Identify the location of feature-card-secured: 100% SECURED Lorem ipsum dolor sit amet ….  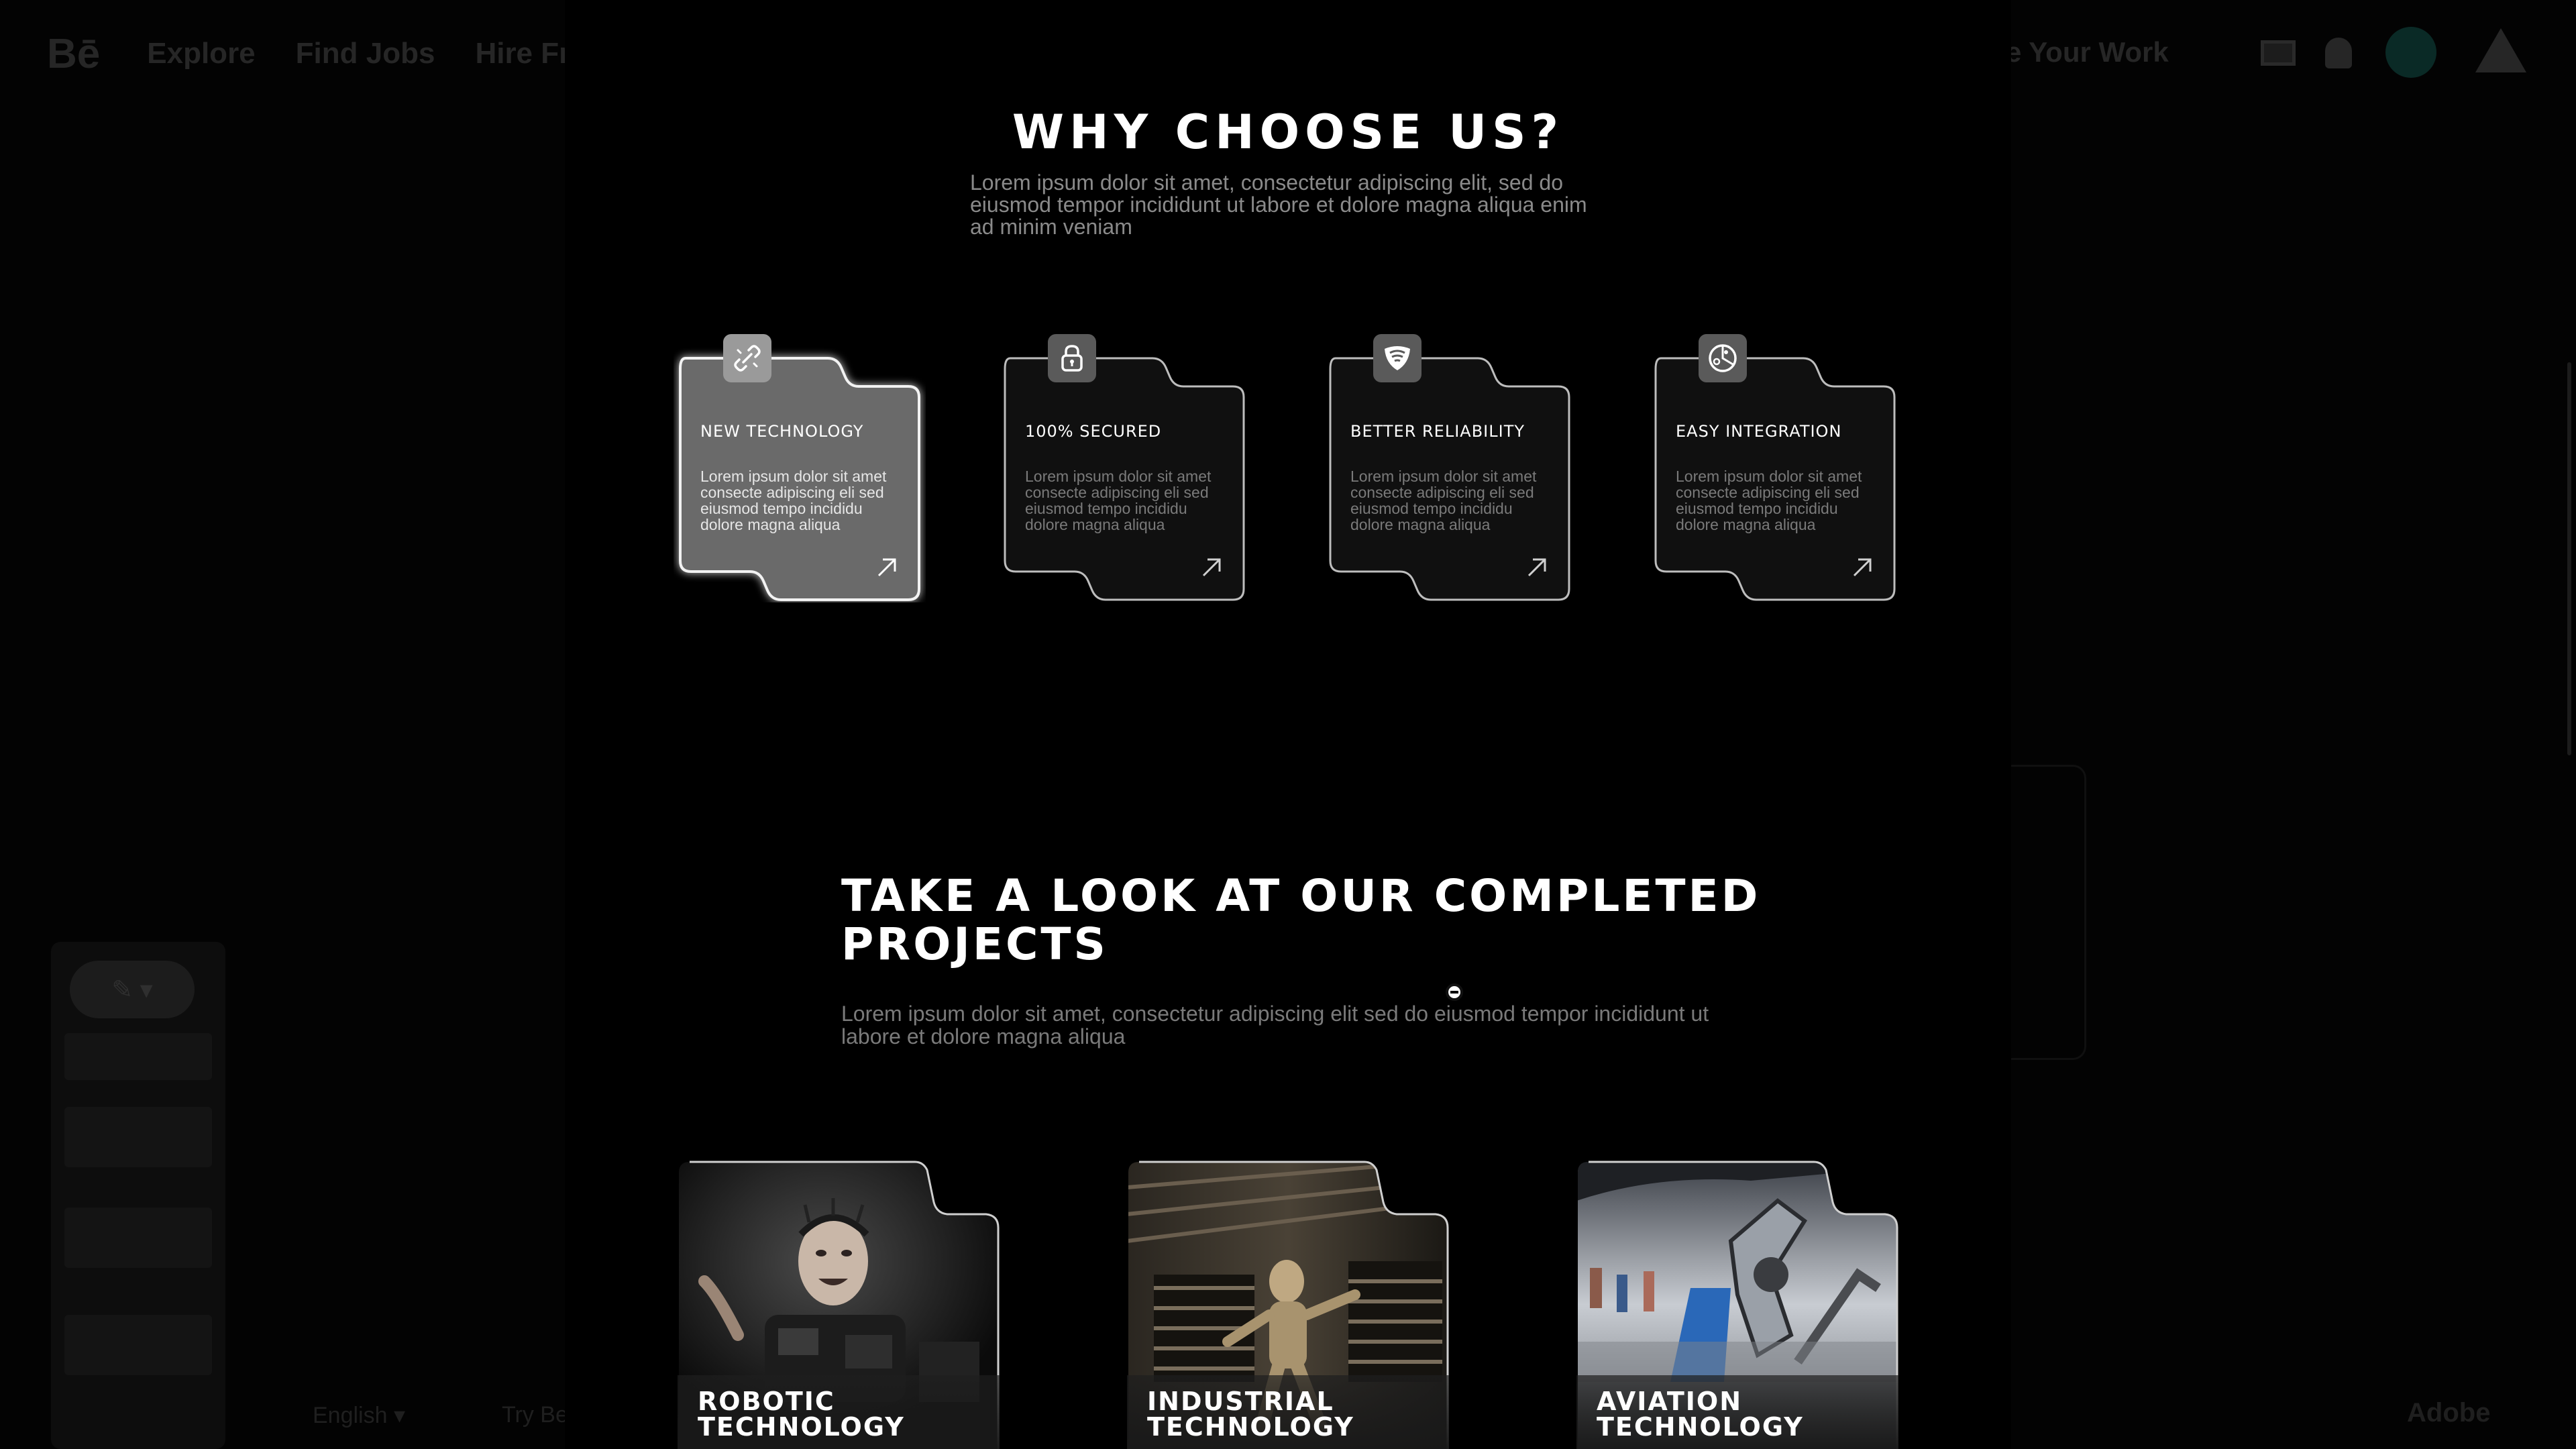
(1124, 468).